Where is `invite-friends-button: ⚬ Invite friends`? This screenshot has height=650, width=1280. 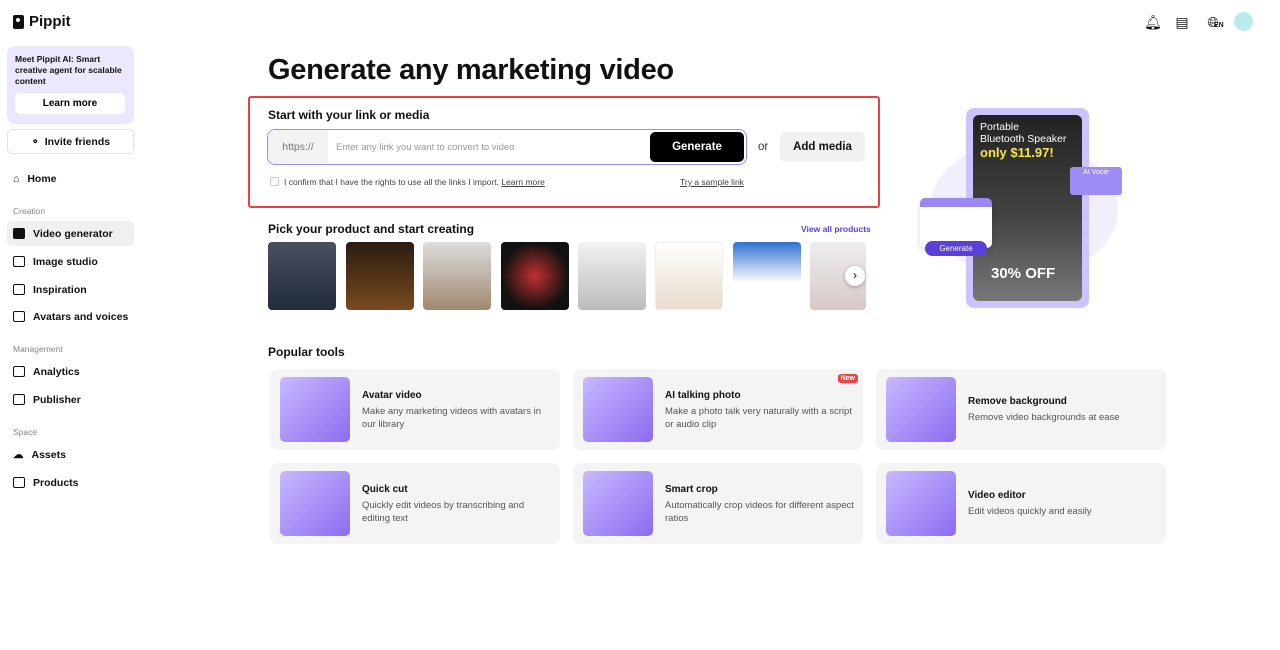 invite-friends-button: ⚬ Invite friends is located at coordinates (70, 141).